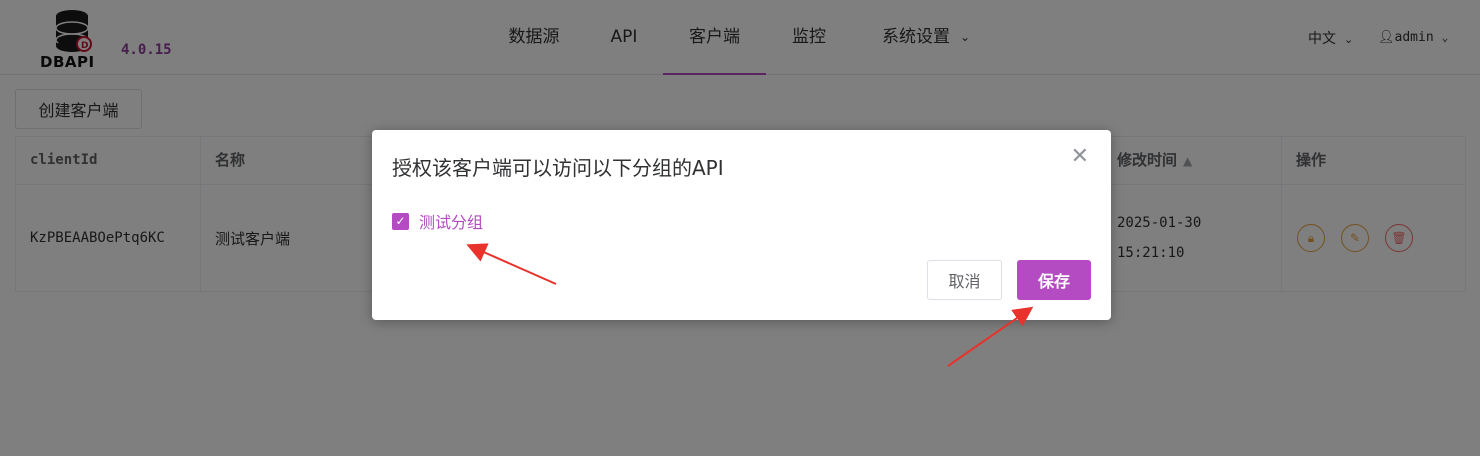 Image resolution: width=1480 pixels, height=456 pixels. I want to click on cancel-button: 取消, so click(964, 280).